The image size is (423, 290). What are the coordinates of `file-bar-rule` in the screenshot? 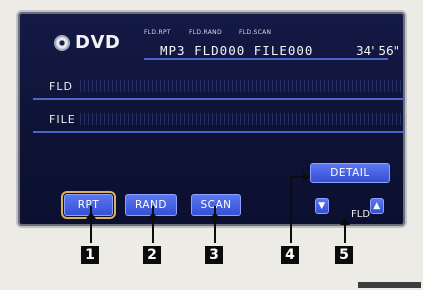 It's located at (219, 132).